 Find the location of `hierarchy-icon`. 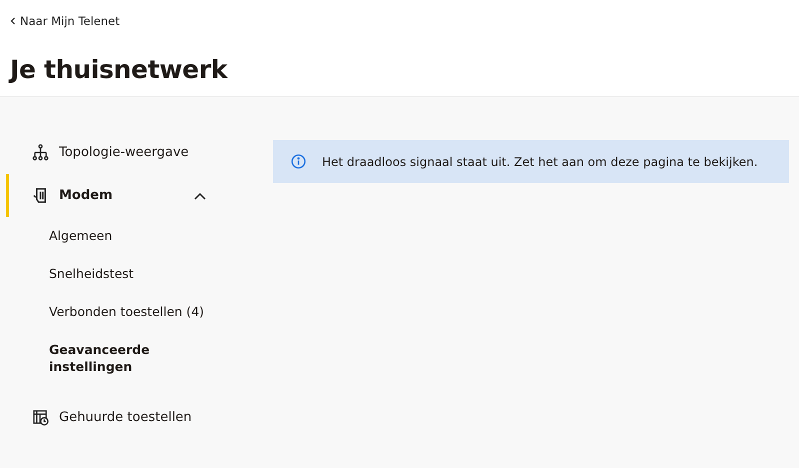

hierarchy-icon is located at coordinates (40, 152).